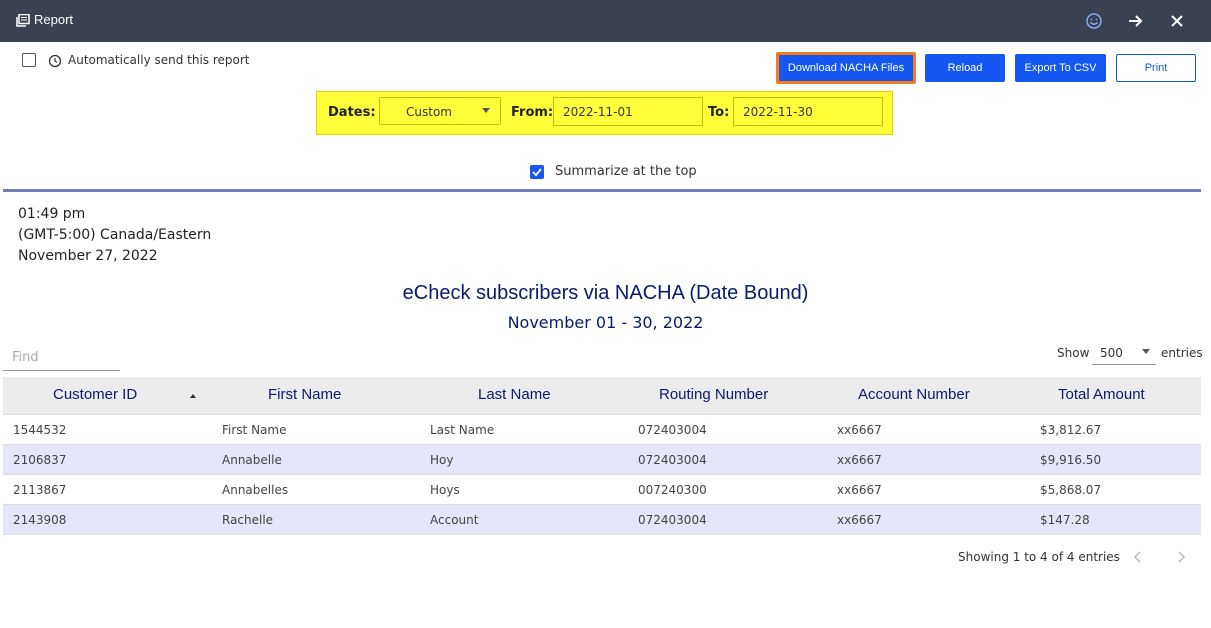 This screenshot has height=628, width=1211. I want to click on cell-first-name: Rachelle, so click(248, 520).